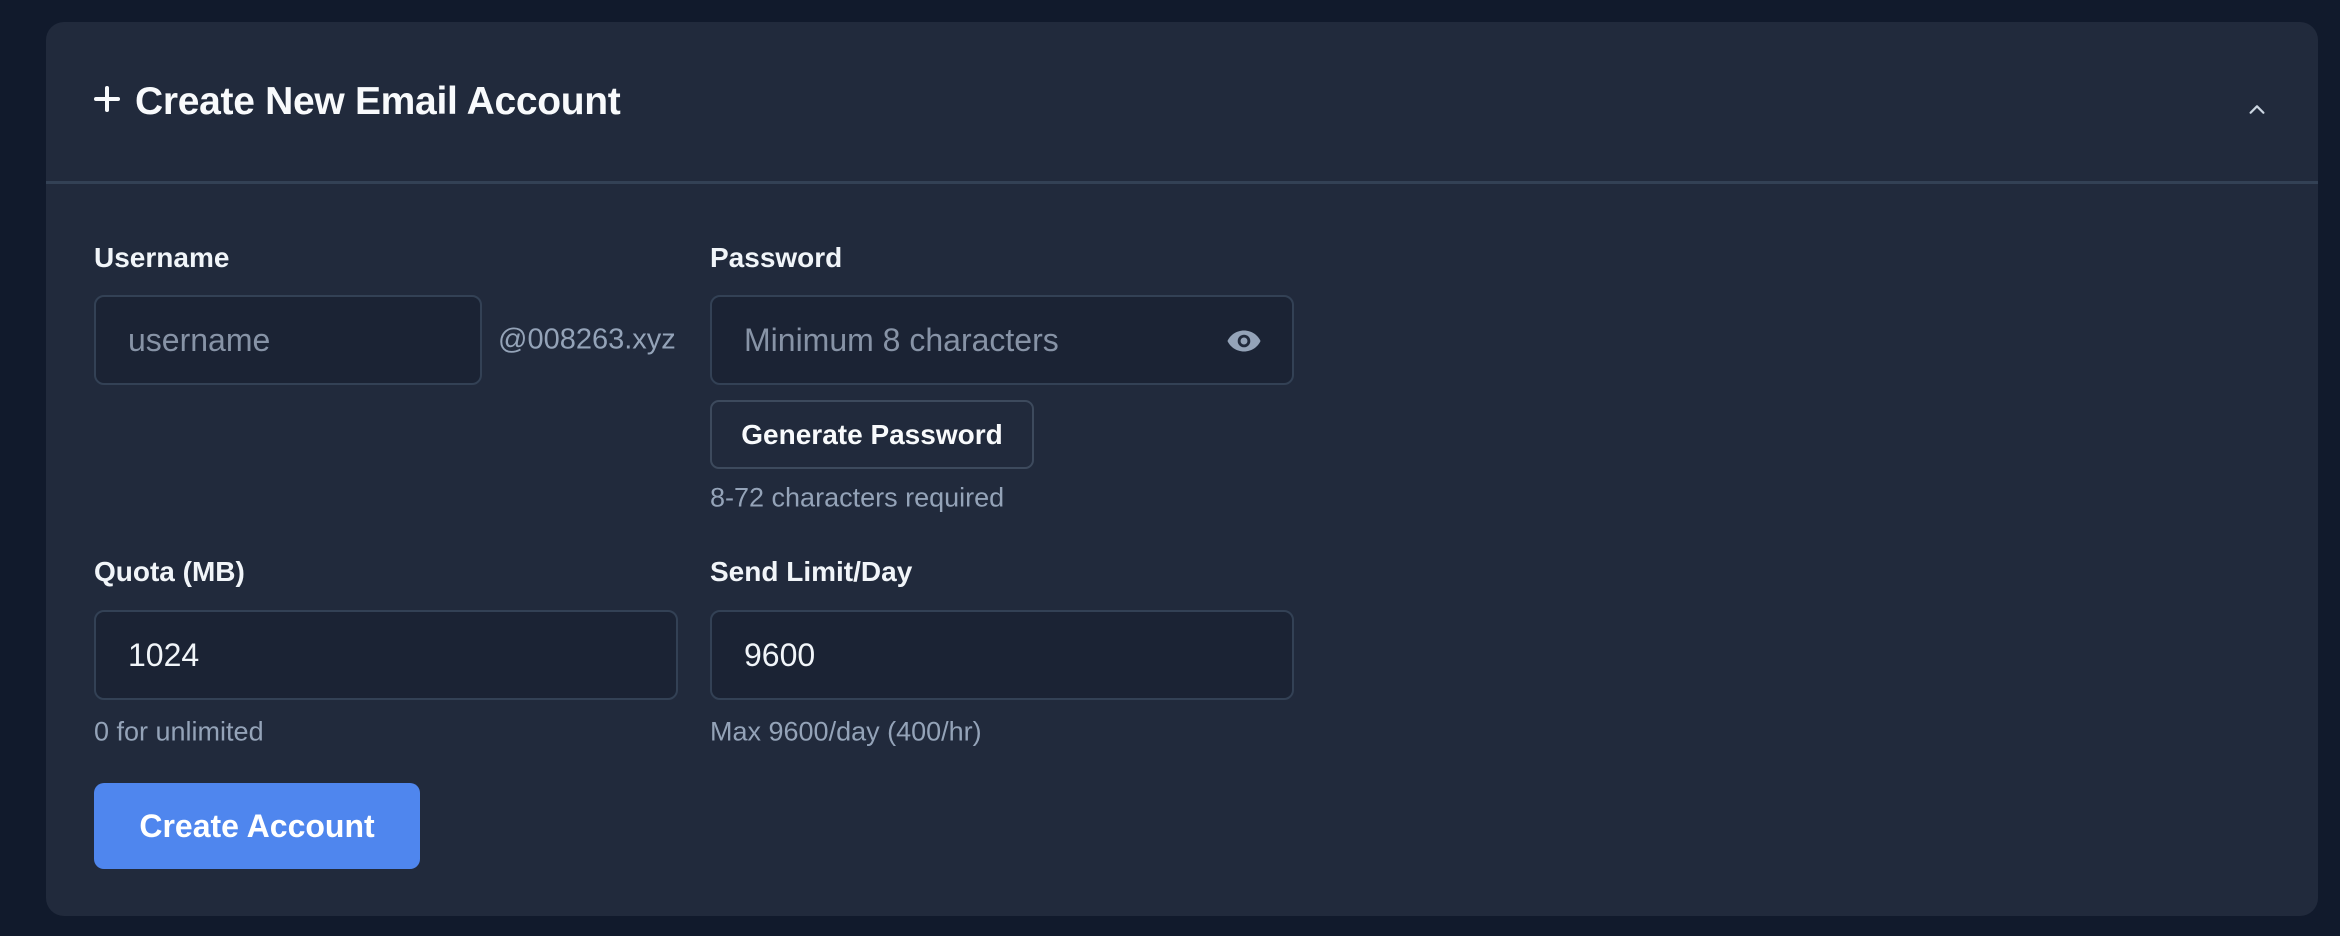 The width and height of the screenshot is (2340, 936). I want to click on plus-icon, so click(107, 99).